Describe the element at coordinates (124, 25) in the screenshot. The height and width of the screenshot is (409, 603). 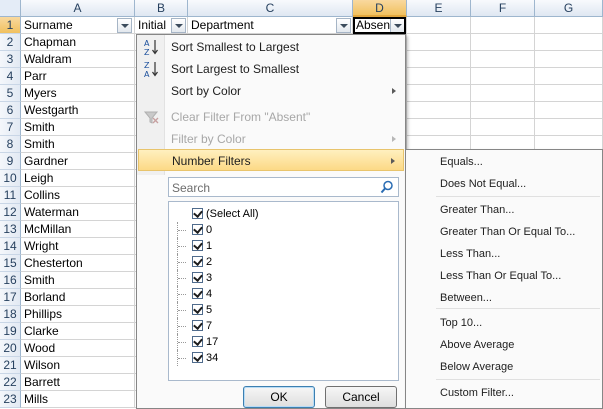
I see `surname-filter-dropdown` at that location.